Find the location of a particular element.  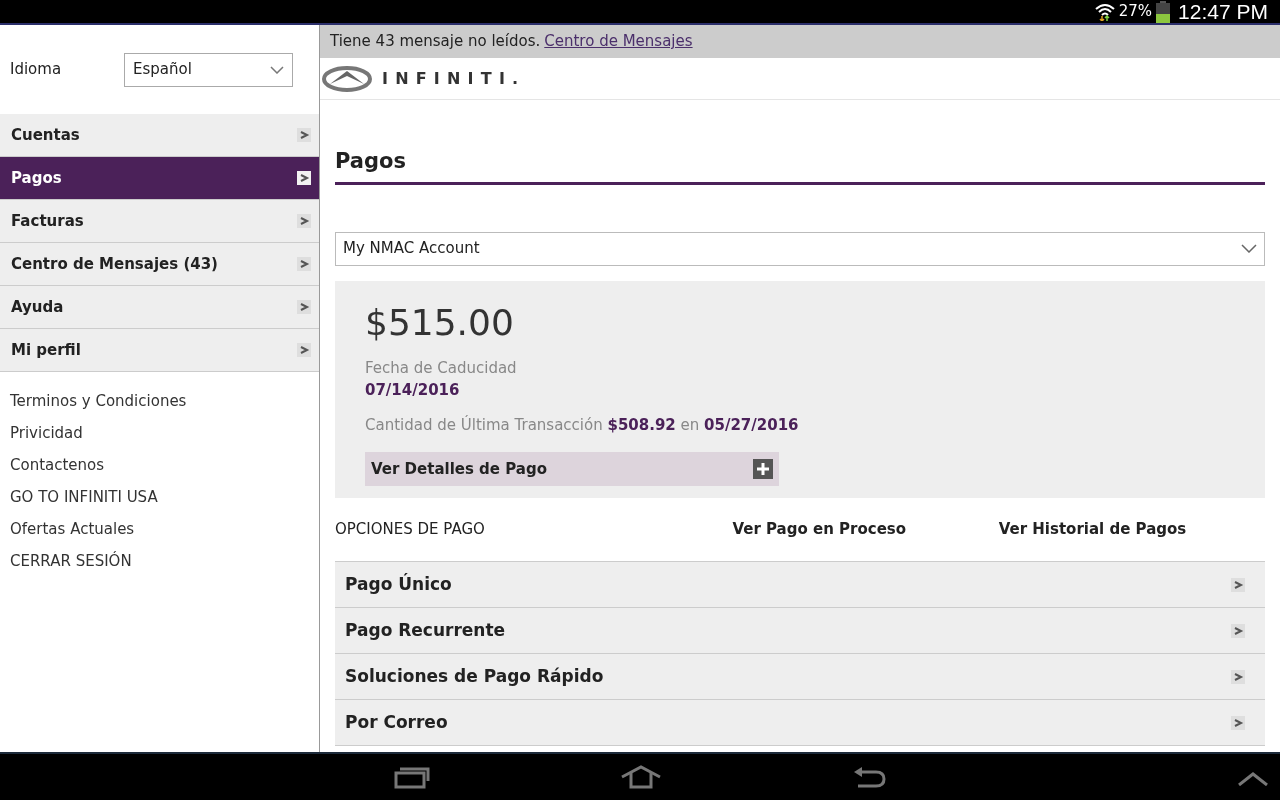

due-date-label: Fecha de Caducidad is located at coordinates (441, 368).